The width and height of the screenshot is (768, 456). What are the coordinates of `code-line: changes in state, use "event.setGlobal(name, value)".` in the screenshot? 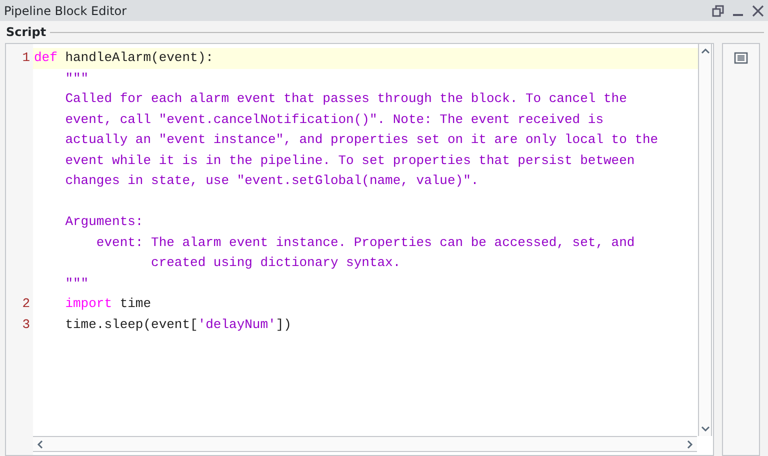 It's located at (271, 180).